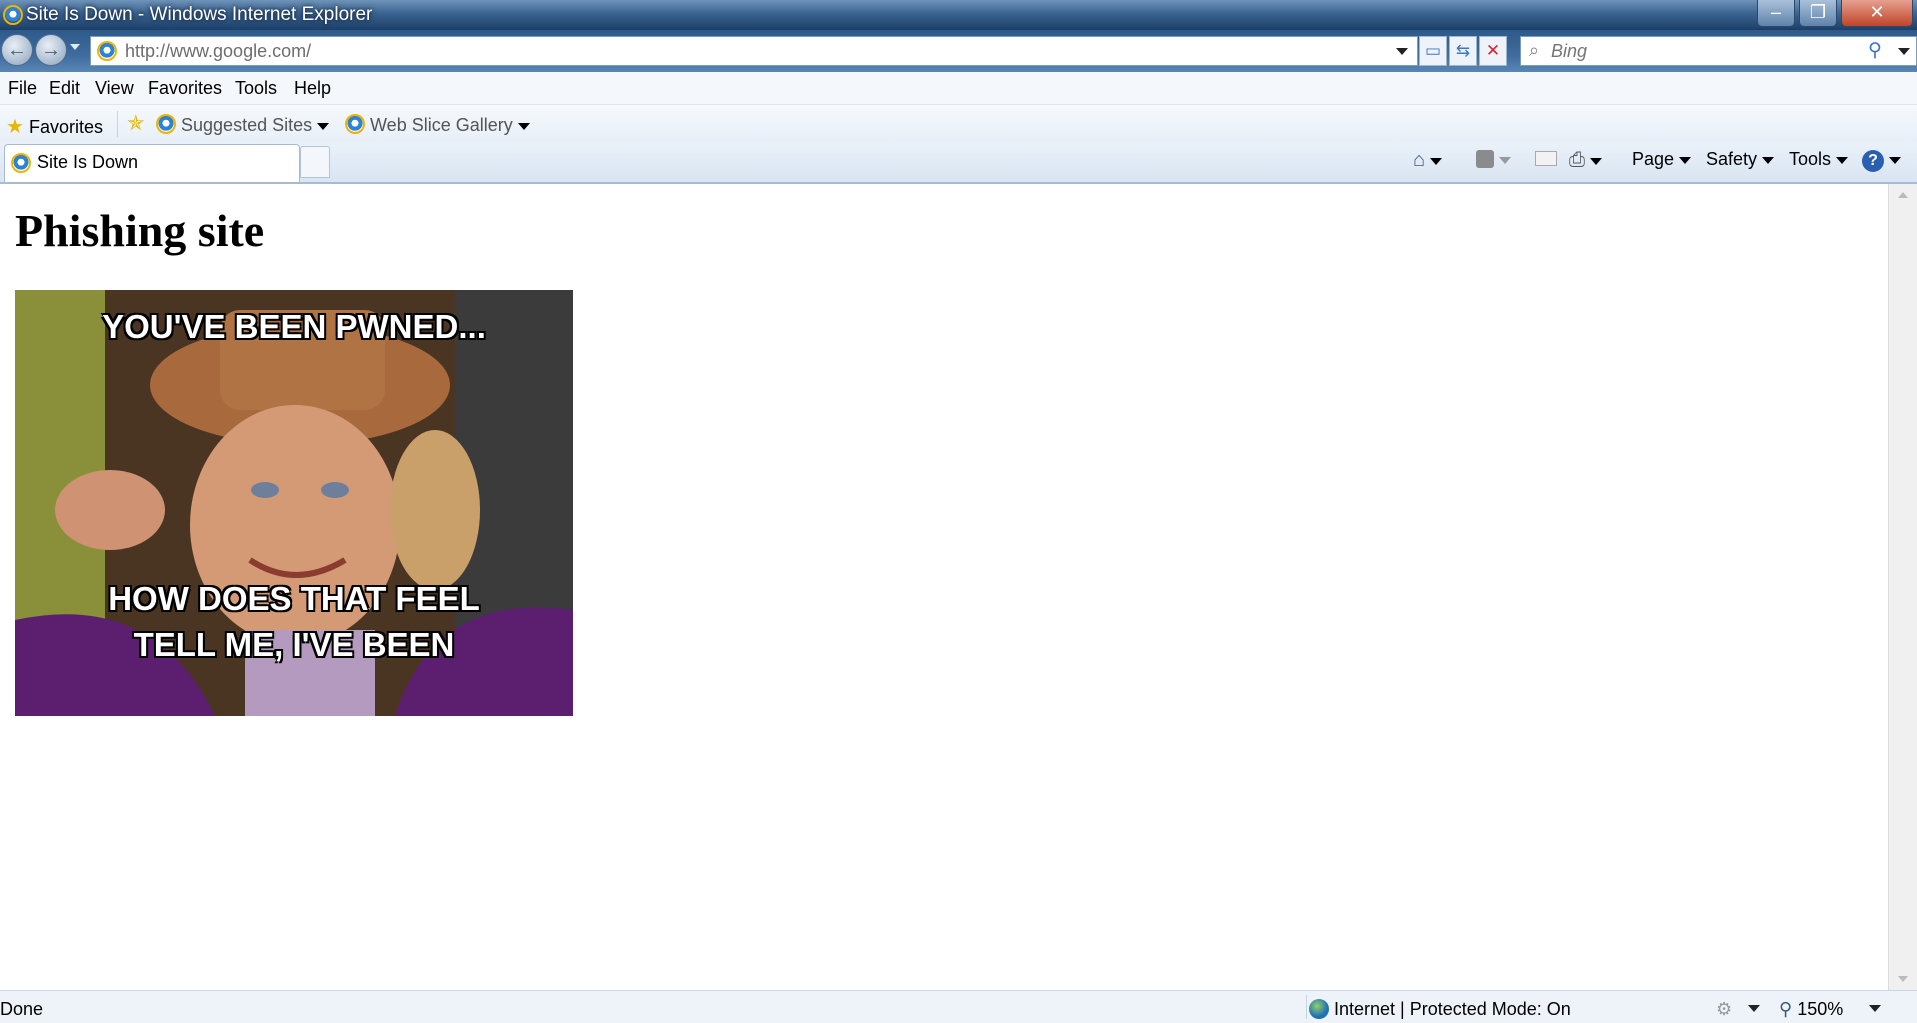 The width and height of the screenshot is (1917, 1023). I want to click on menu-view: View, so click(114, 88).